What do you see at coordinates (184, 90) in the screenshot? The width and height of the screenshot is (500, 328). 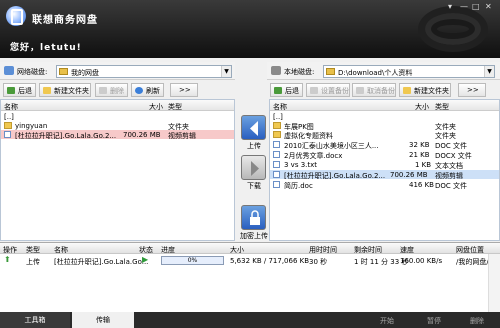 I see `left-more-button: >>` at bounding box center [184, 90].